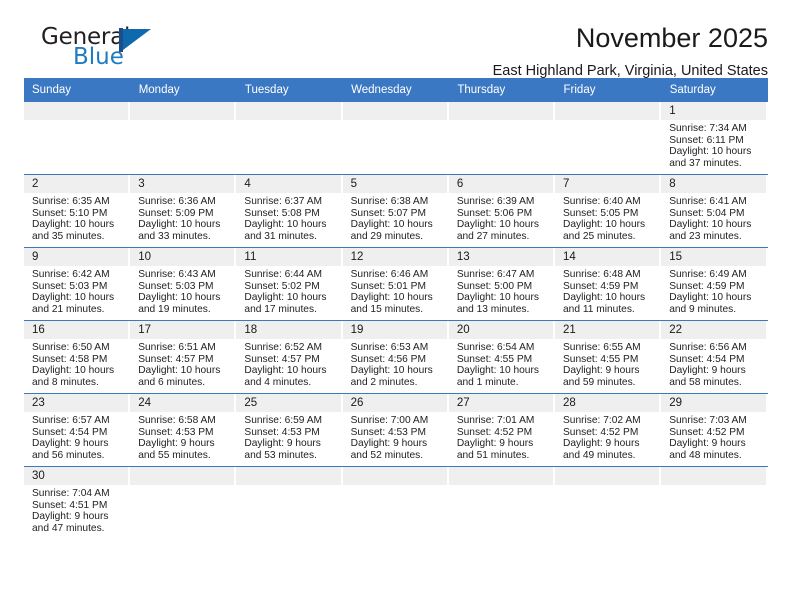 This screenshot has width=792, height=612. I want to click on day-number: 29, so click(713, 403).